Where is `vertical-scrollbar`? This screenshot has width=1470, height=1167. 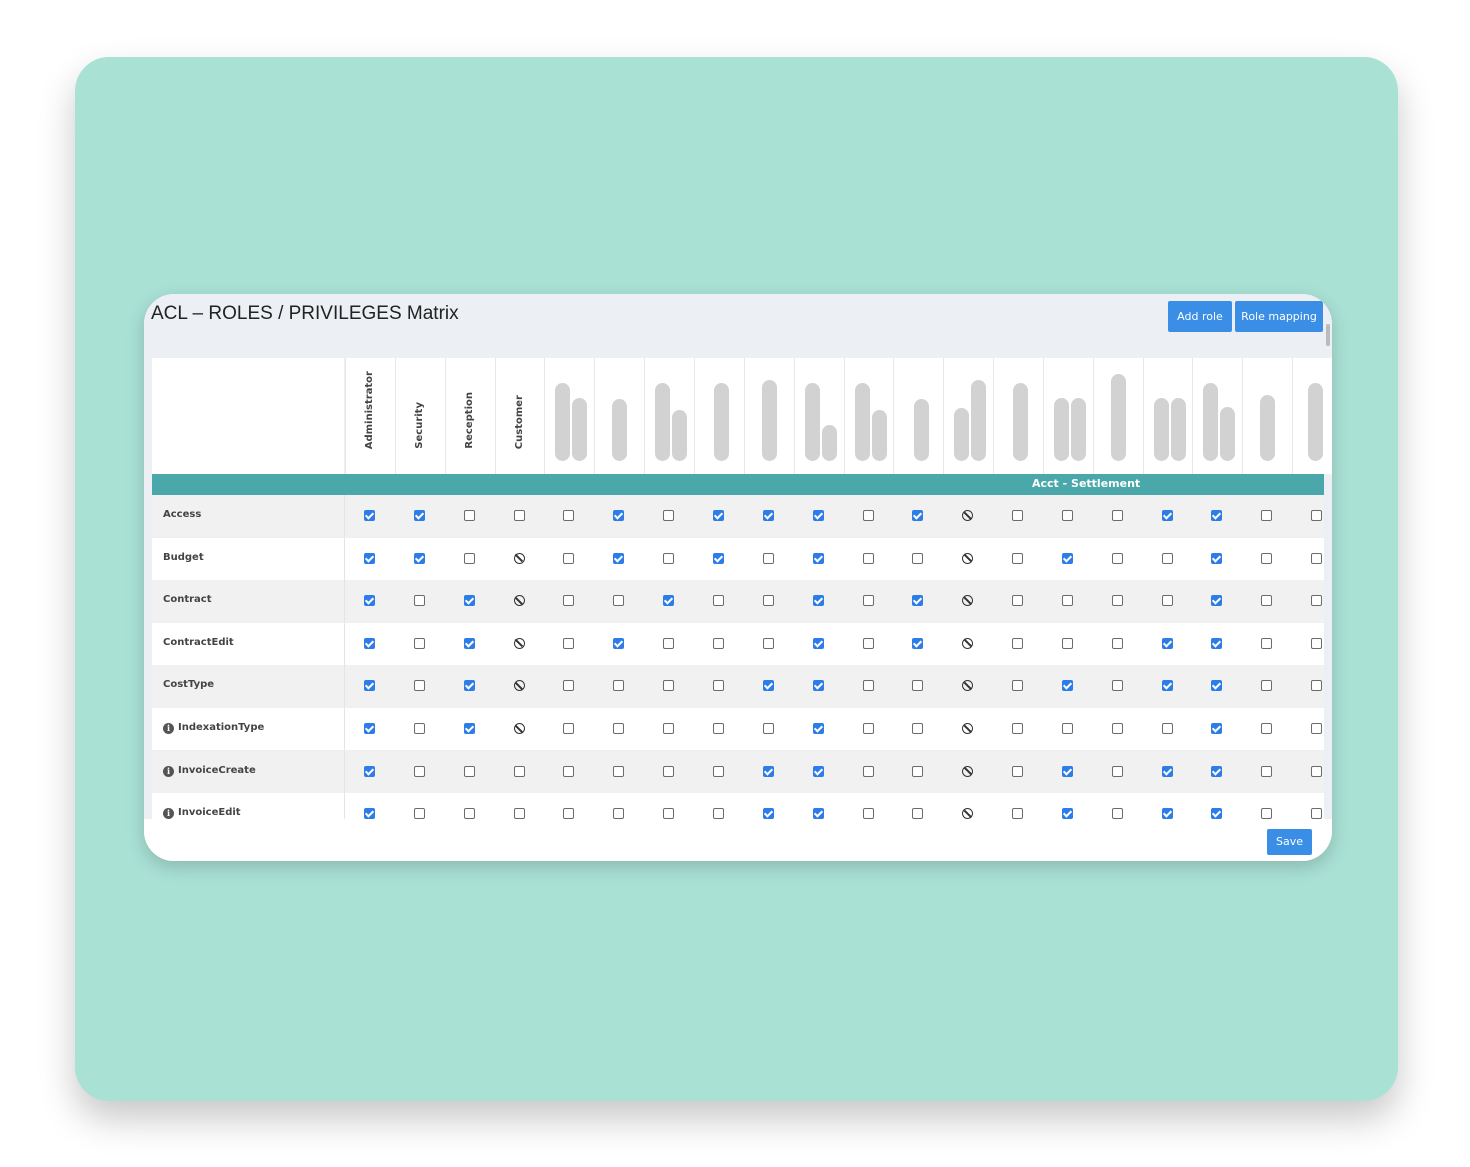 vertical-scrollbar is located at coordinates (1328, 335).